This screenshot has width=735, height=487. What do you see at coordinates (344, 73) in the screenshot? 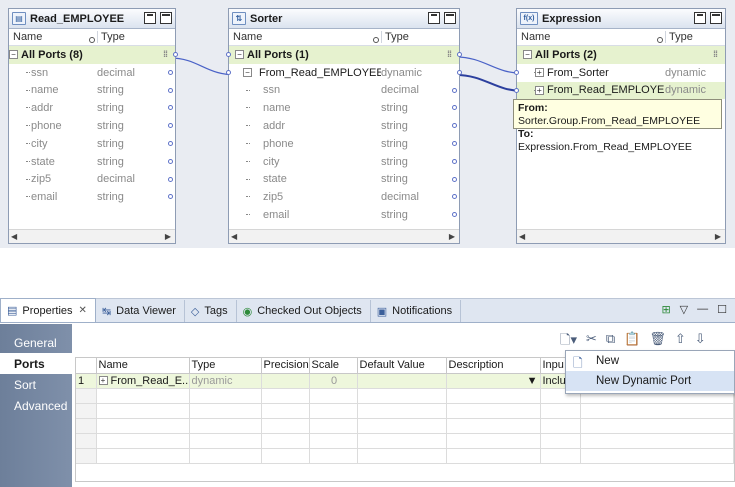
I see `dynamic-port-row: − From_Read_EMPLOYEE dynamic` at bounding box center [344, 73].